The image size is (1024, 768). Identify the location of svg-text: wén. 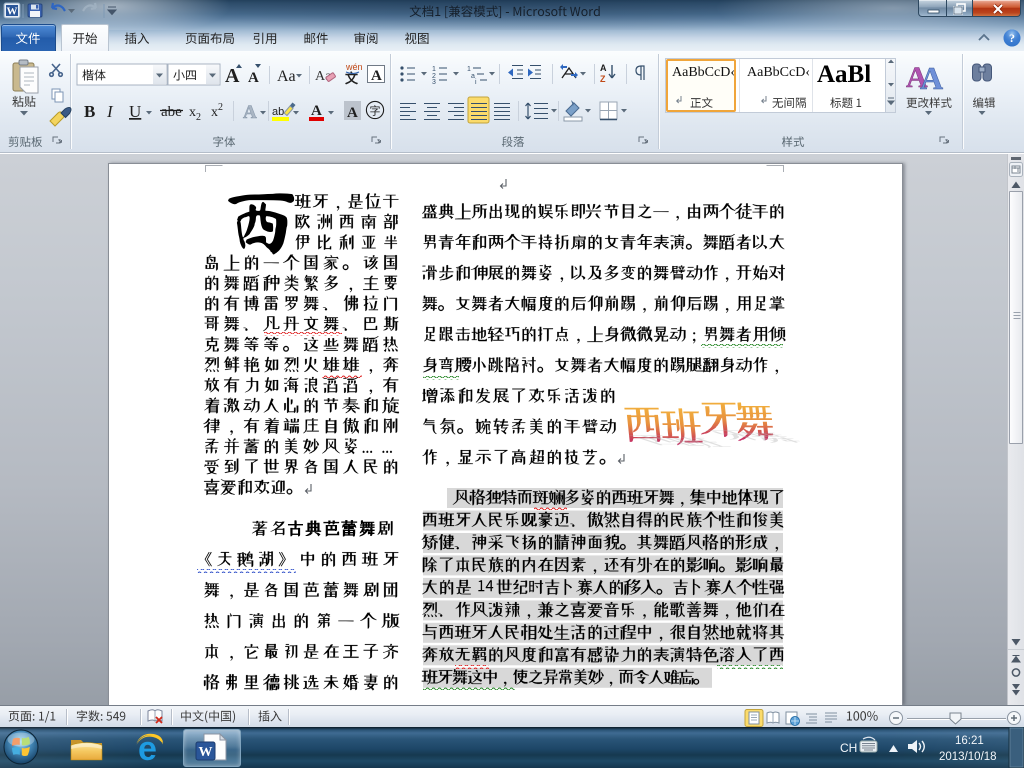
(354, 67).